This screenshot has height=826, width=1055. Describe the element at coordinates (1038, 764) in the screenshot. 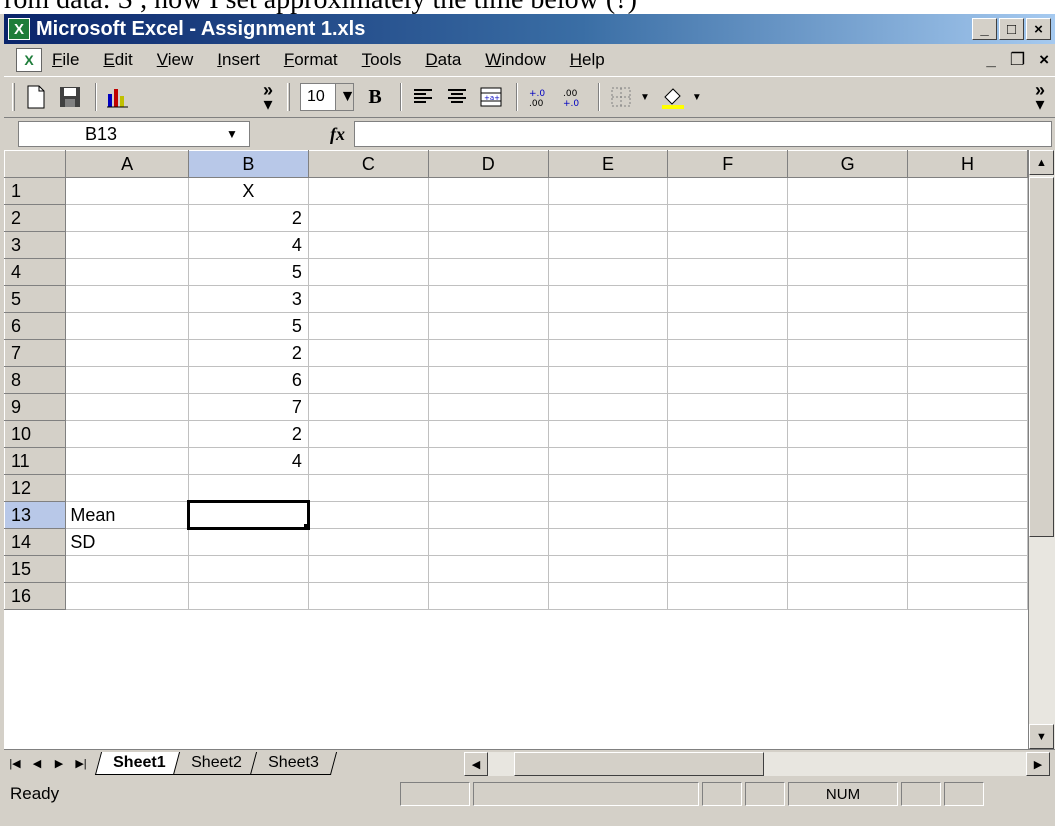

I see `scroll-right-button: ▶` at that location.